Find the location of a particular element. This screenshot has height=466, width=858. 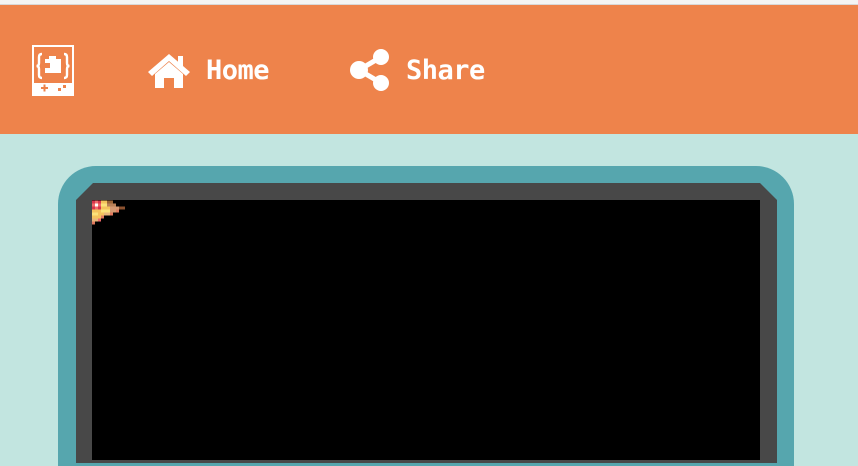

gameboy-logo-icon is located at coordinates (53, 70).